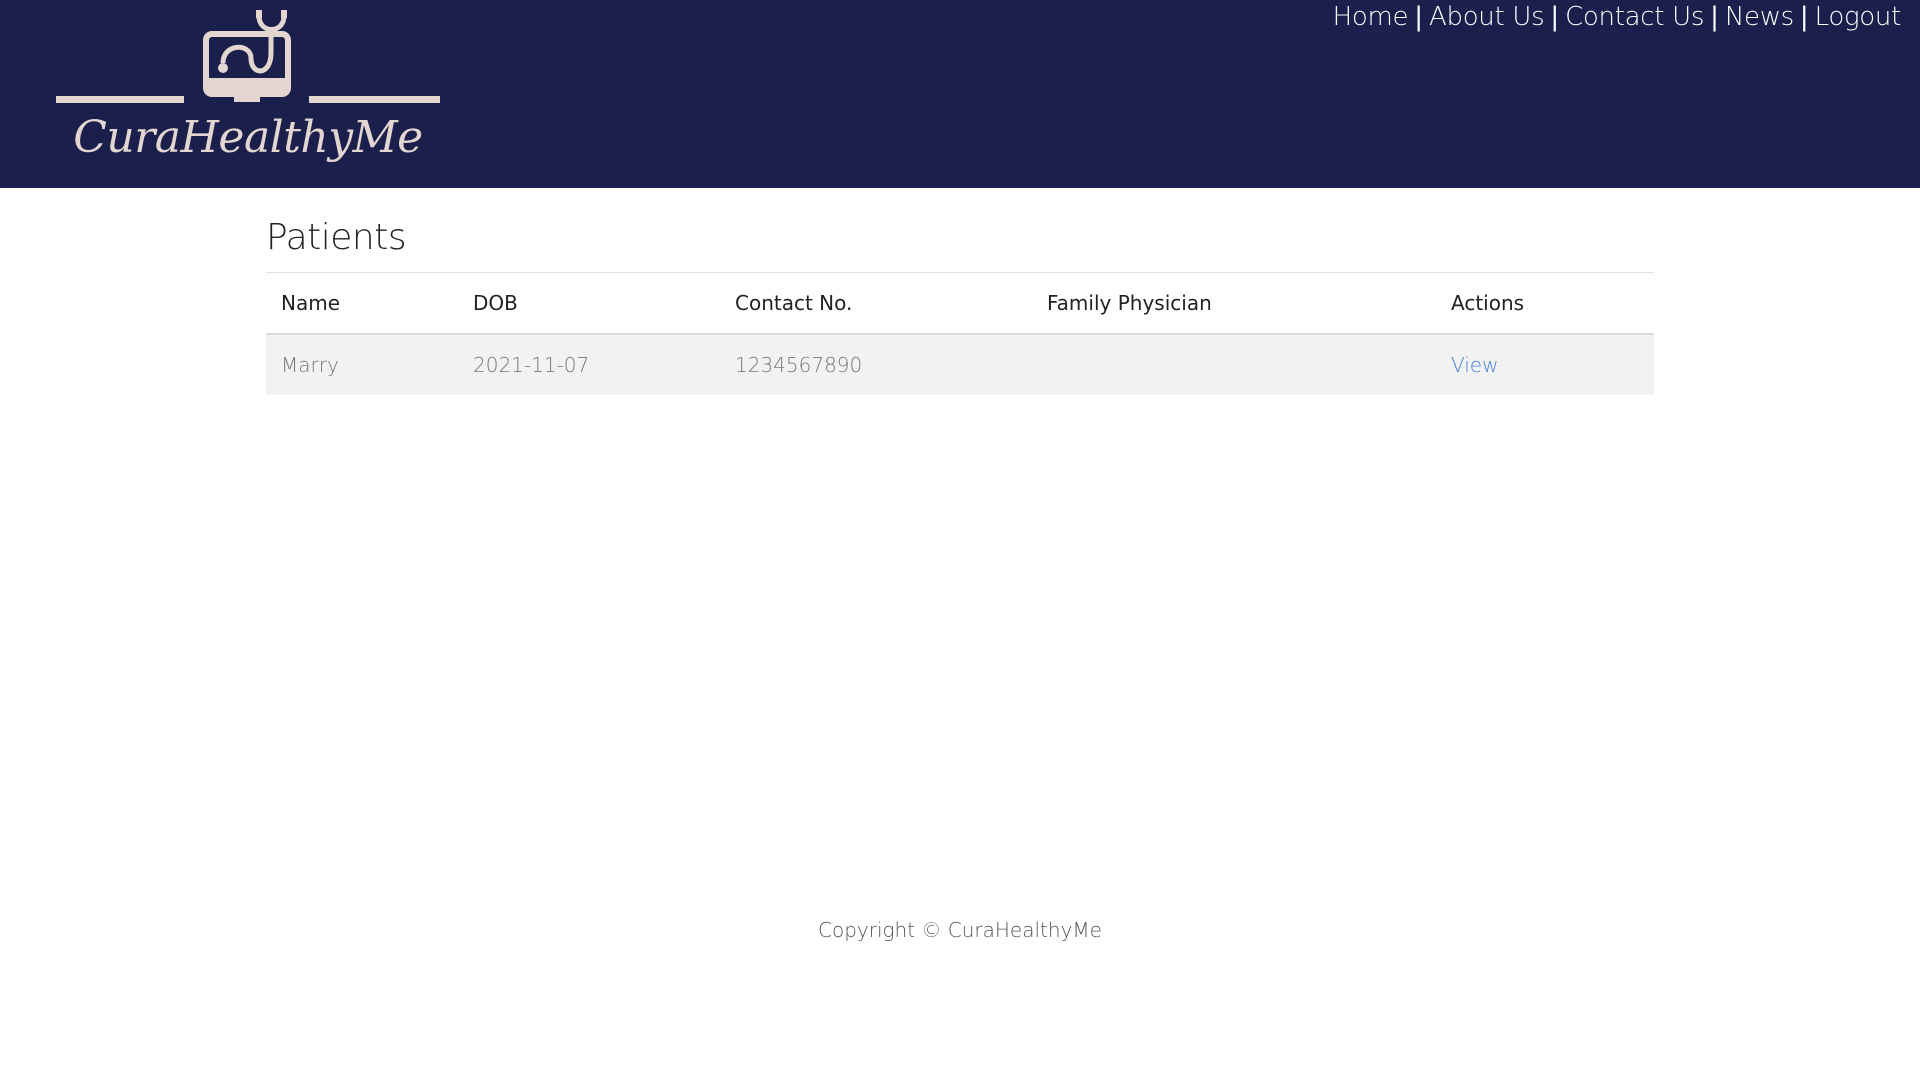  Describe the element at coordinates (1474, 365) in the screenshot. I see `view-patient-link: View` at that location.